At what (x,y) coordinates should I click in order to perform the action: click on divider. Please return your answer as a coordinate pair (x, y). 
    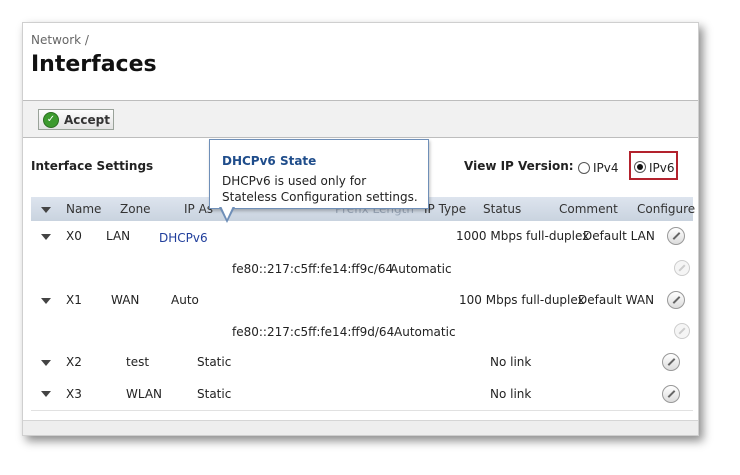
    Looking at the image, I should click on (360, 137).